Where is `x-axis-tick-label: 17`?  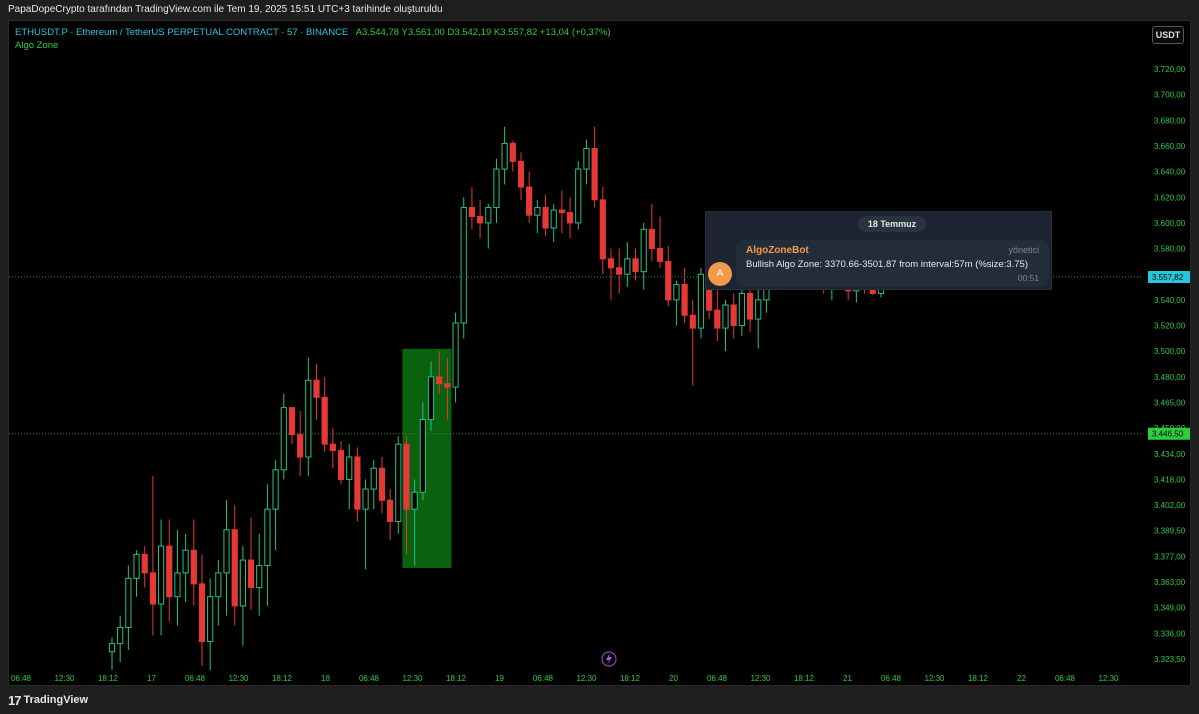
x-axis-tick-label: 17 is located at coordinates (151, 678).